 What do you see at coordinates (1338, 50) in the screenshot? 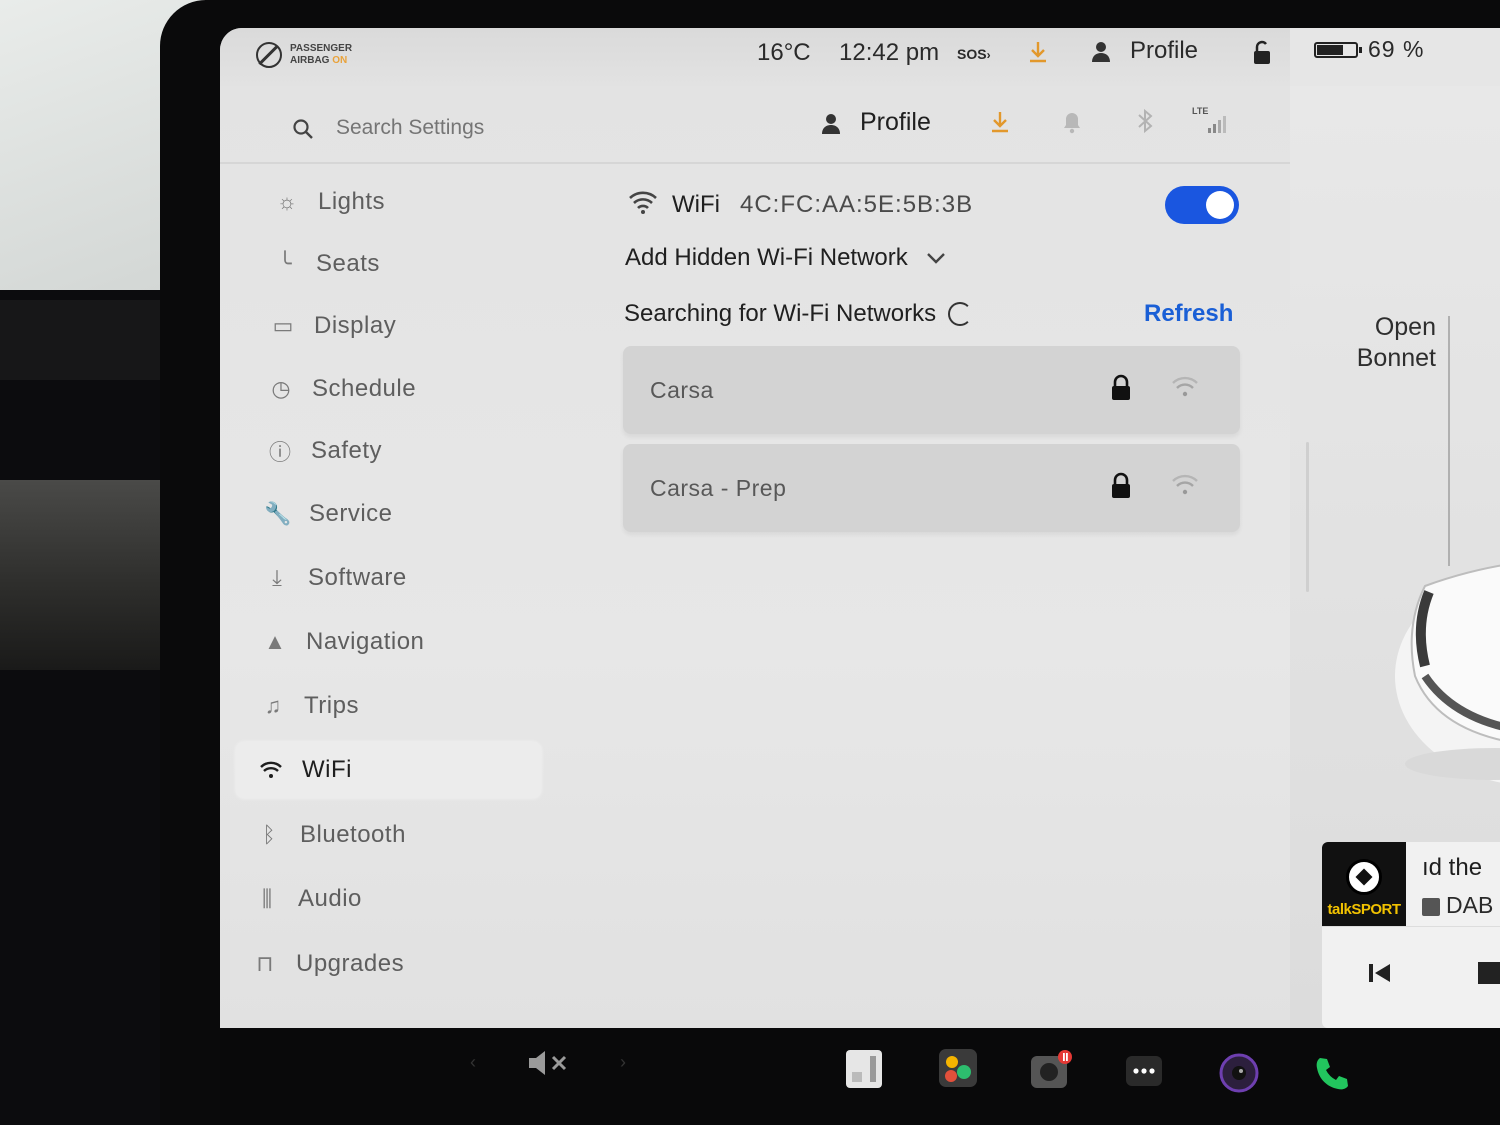
I see `battery-icon` at bounding box center [1338, 50].